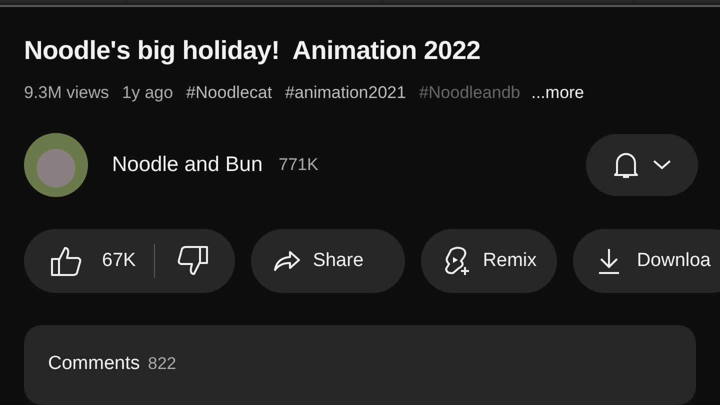 Image resolution: width=720 pixels, height=405 pixels. I want to click on chevron-down-icon, so click(662, 165).